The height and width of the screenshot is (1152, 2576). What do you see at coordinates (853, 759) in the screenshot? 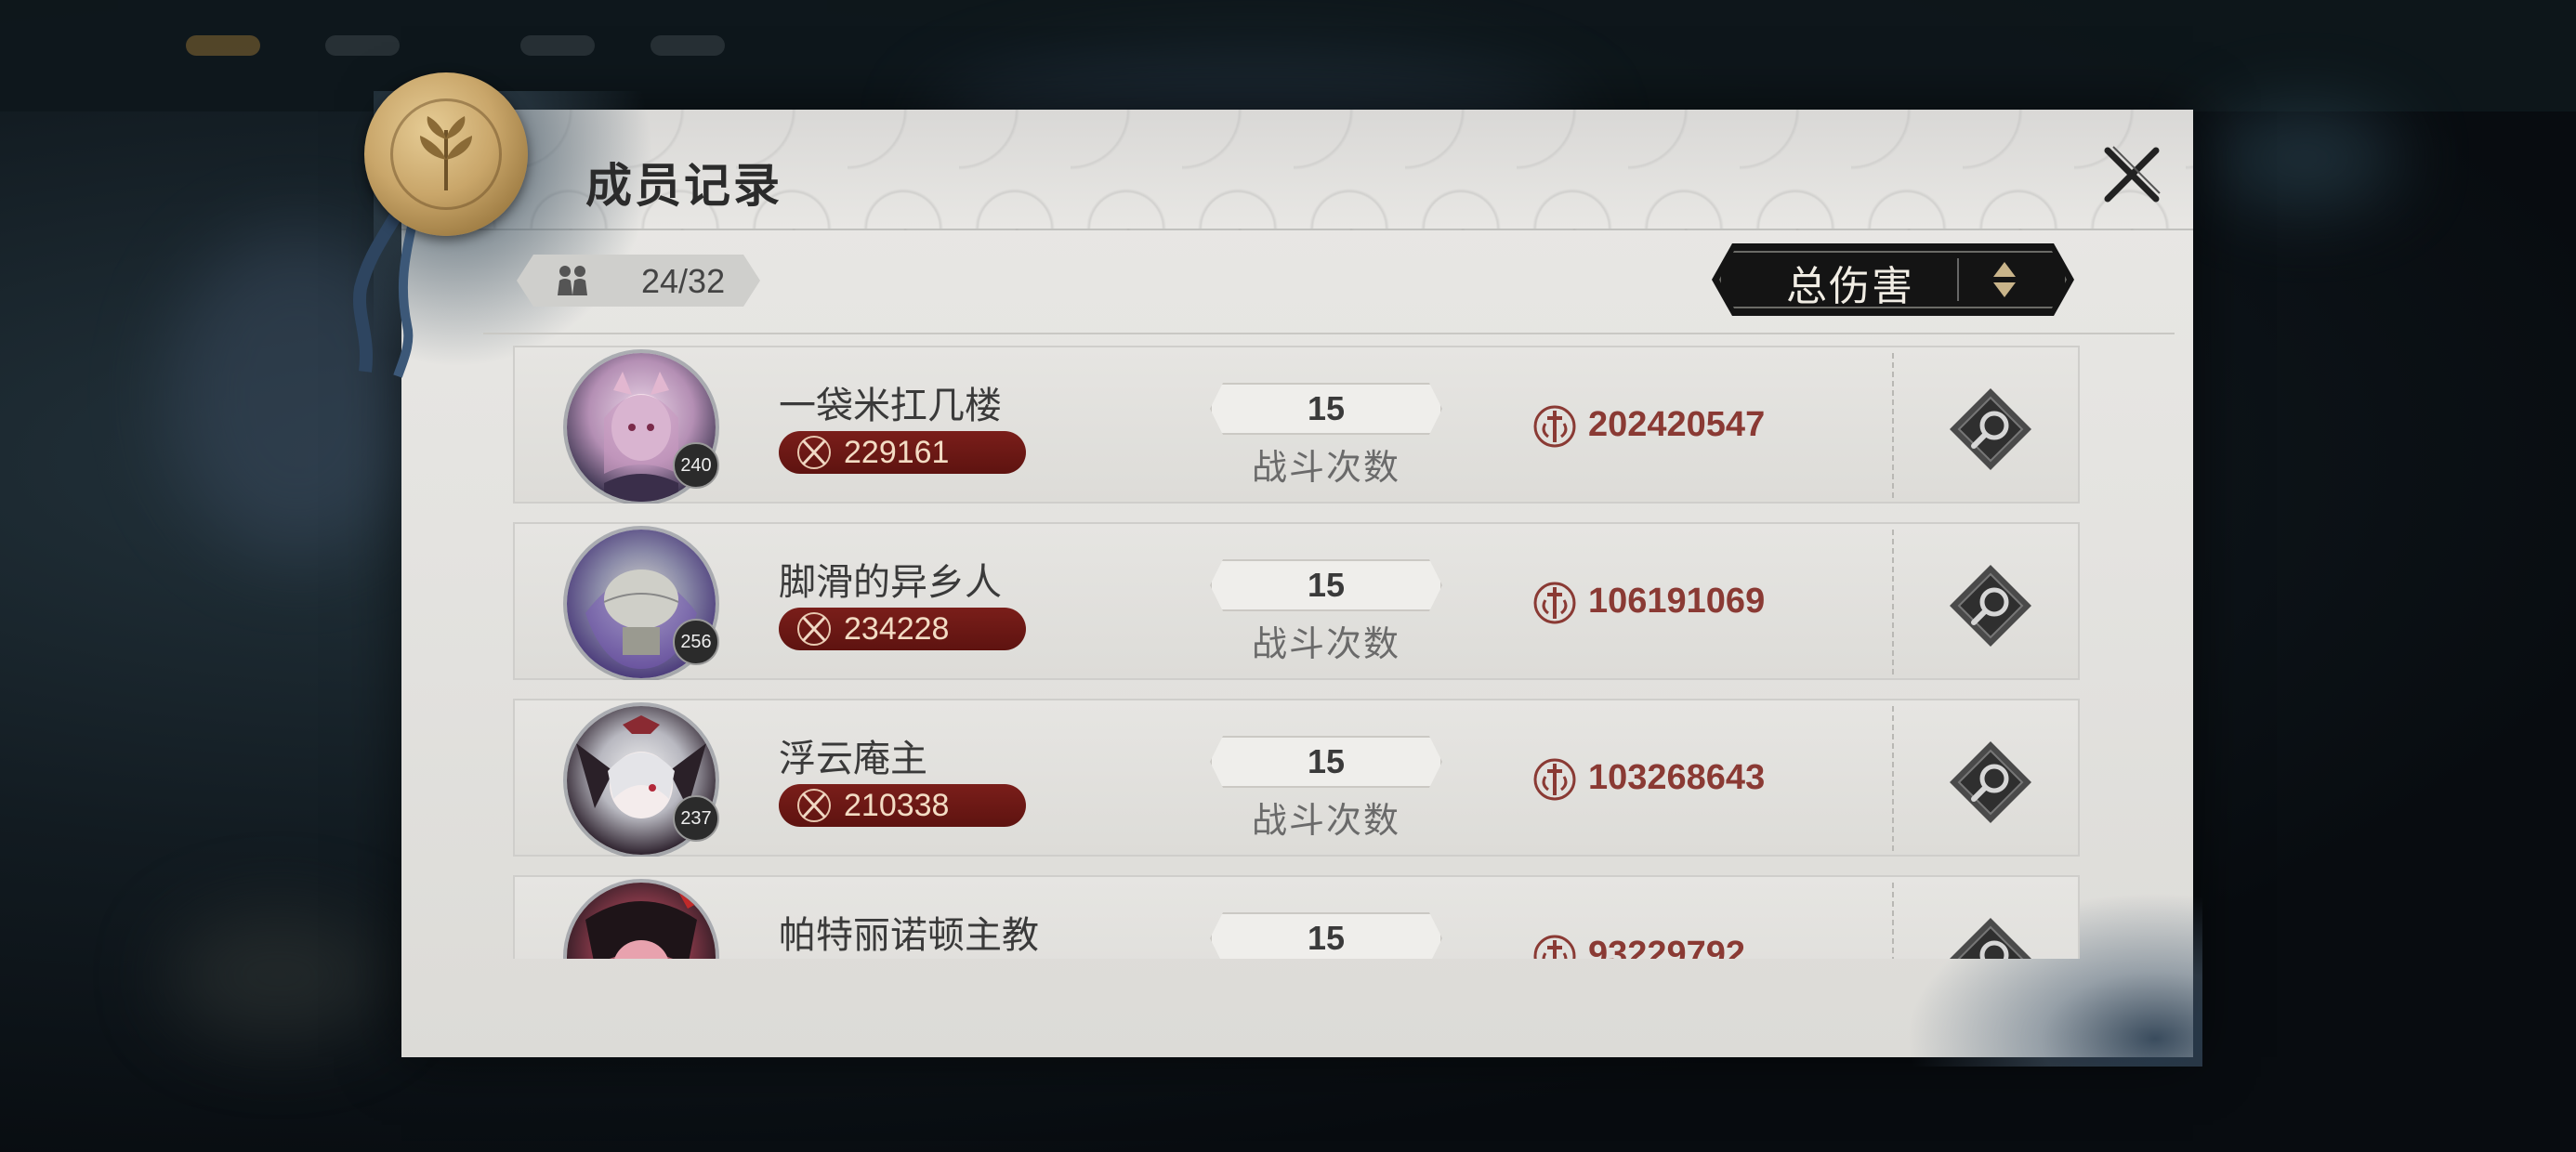
I see `member-name: 浮云庵主` at bounding box center [853, 759].